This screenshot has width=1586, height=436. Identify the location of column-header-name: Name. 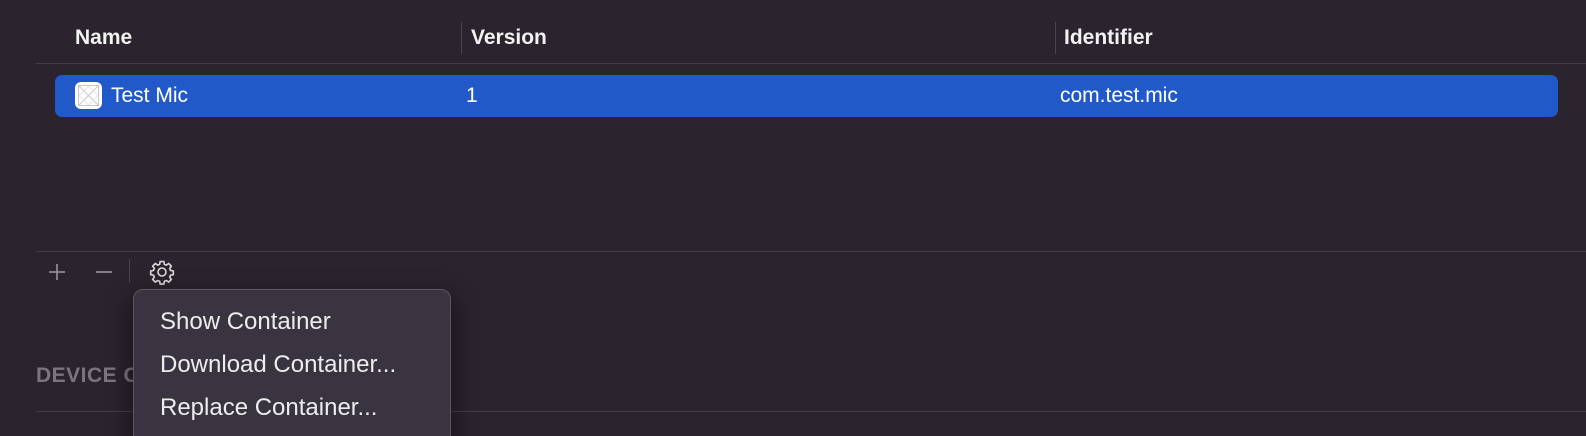
(103, 38).